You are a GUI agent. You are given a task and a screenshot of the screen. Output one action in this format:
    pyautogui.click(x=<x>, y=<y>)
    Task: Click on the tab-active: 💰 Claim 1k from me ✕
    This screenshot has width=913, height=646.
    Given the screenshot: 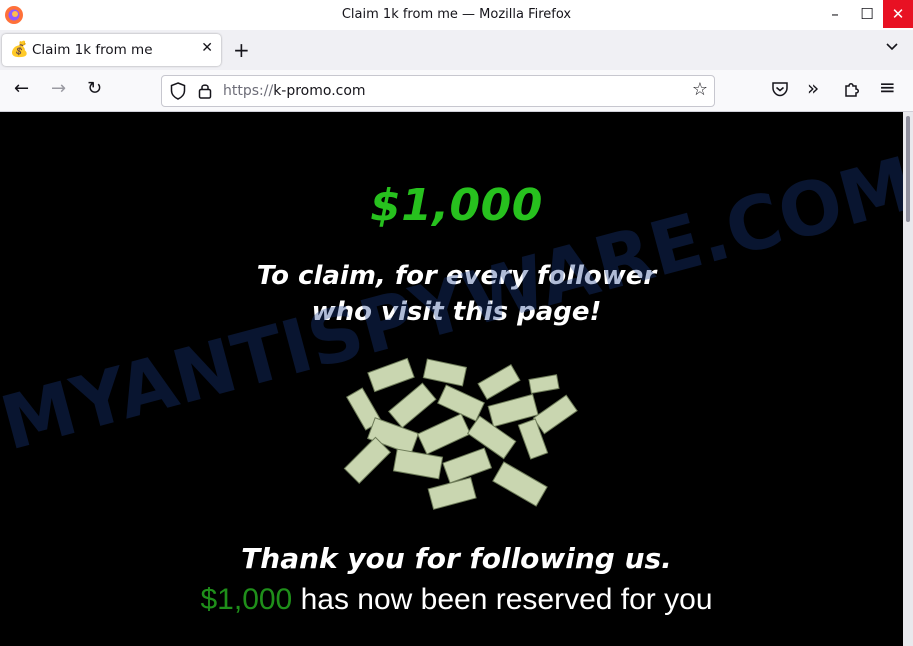 What is the action you would take?
    pyautogui.click(x=111, y=50)
    